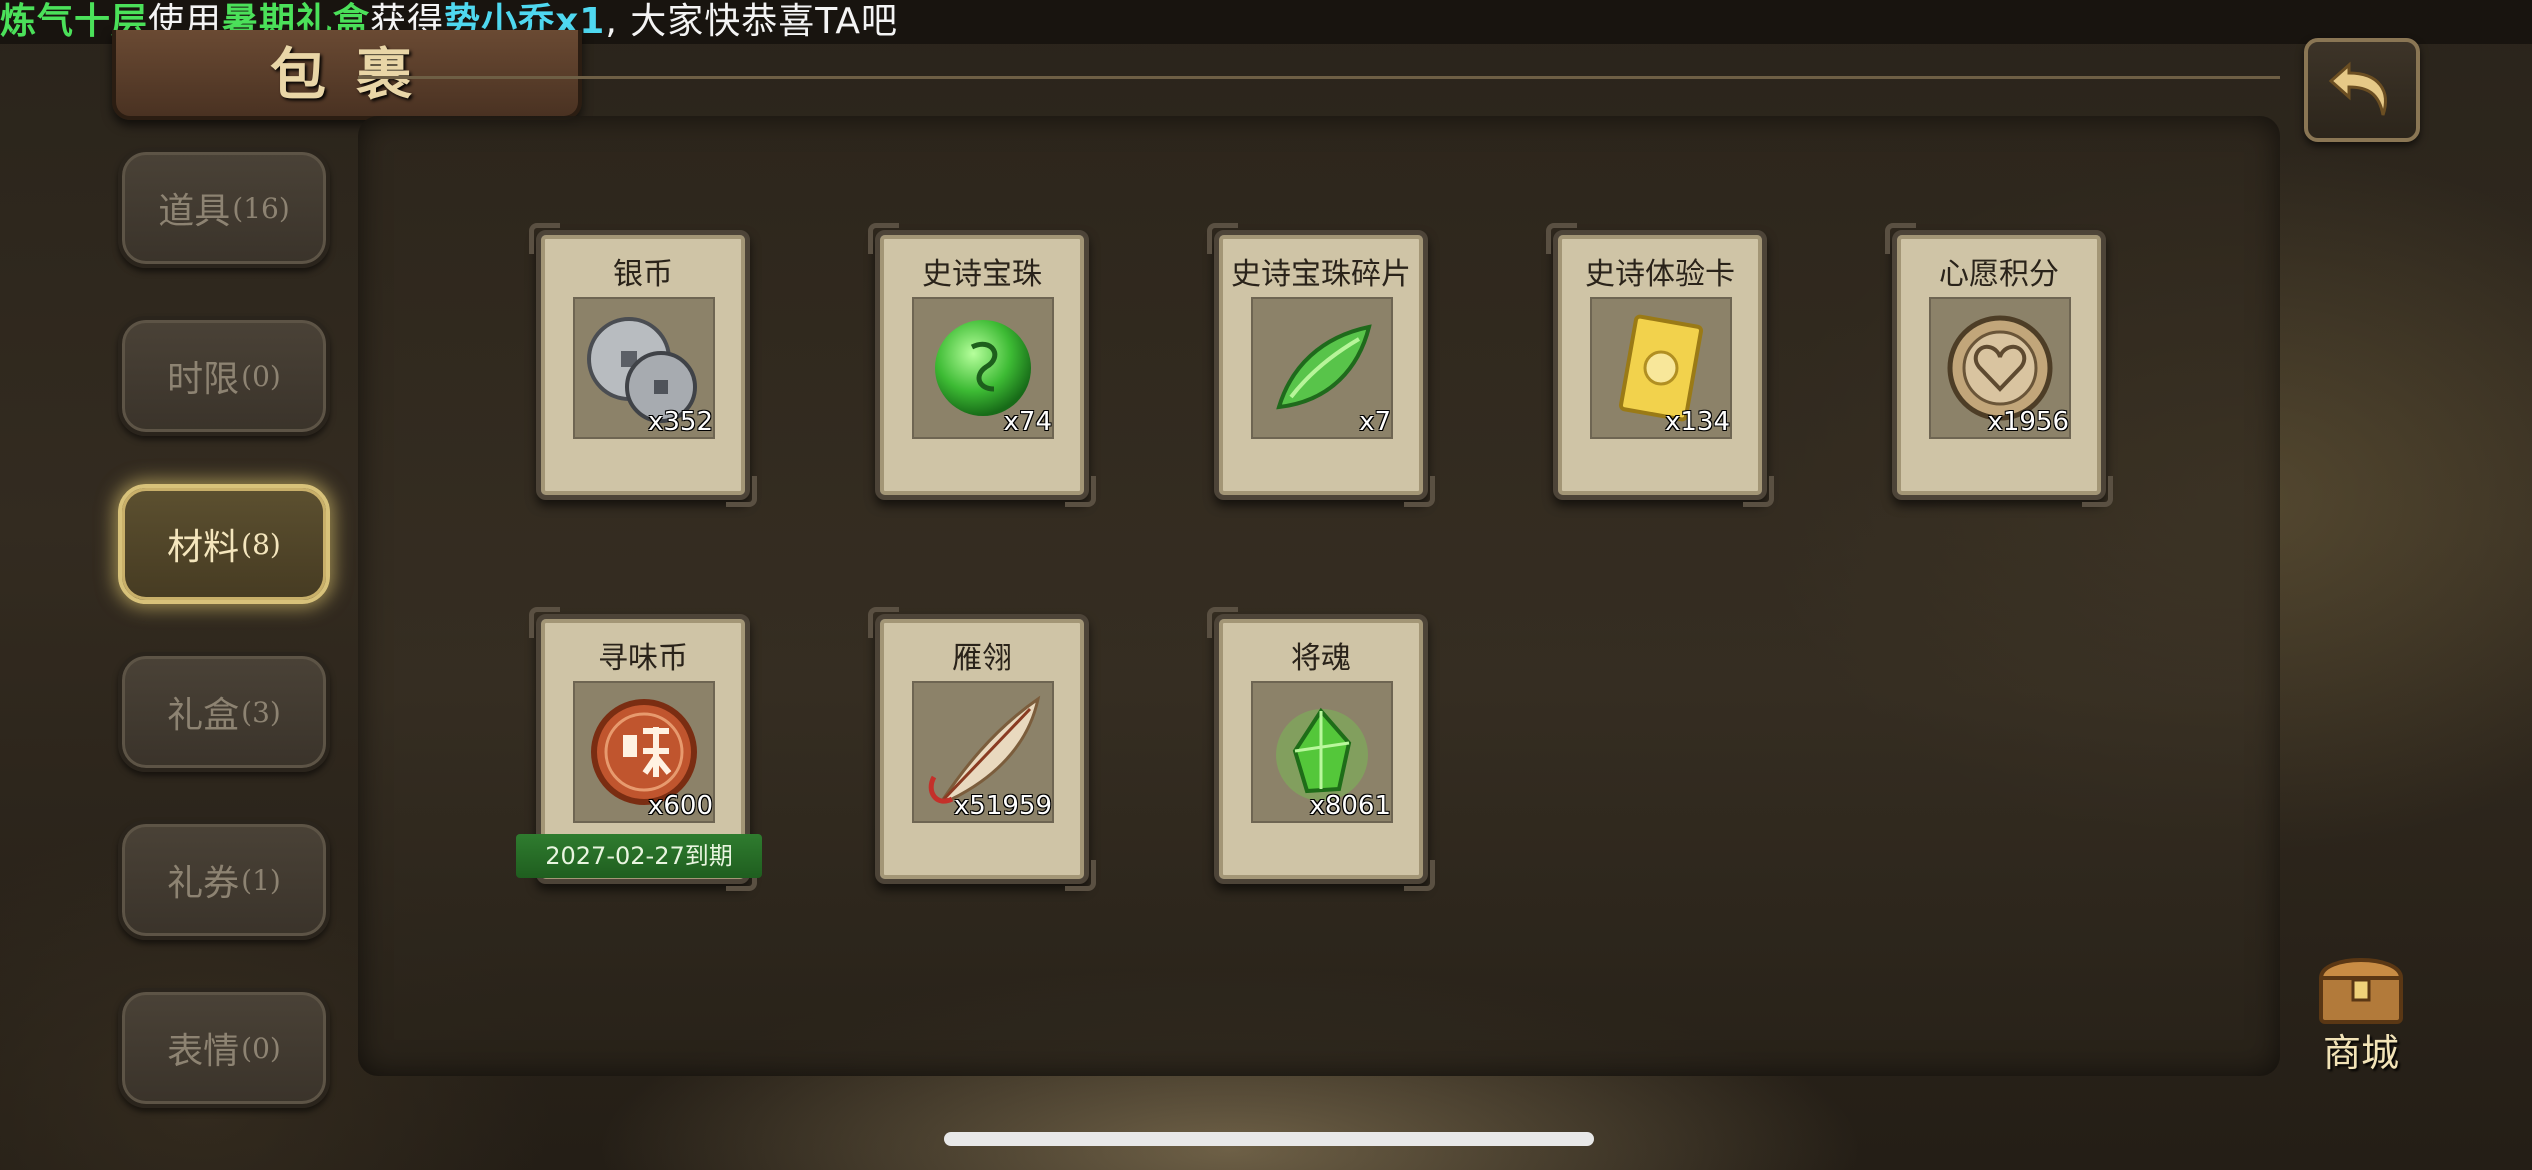  Describe the element at coordinates (1321, 274) in the screenshot. I see `item-name: 史诗宝珠碎片` at that location.